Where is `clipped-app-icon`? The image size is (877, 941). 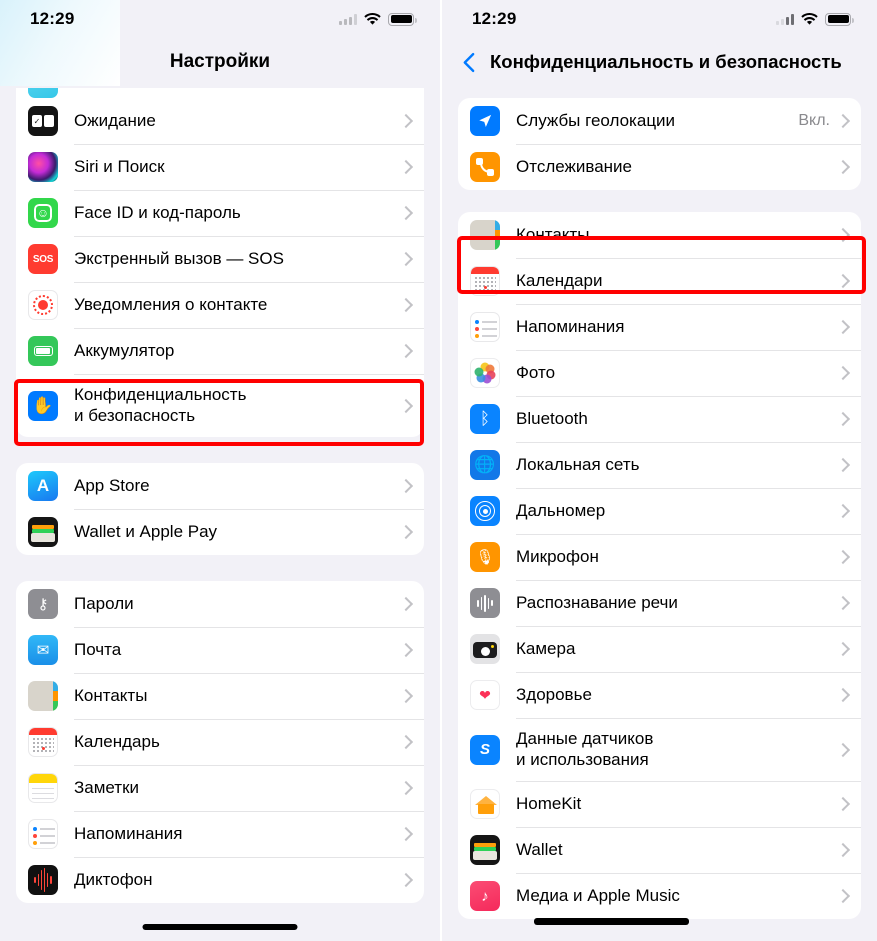 clipped-app-icon is located at coordinates (43, 93).